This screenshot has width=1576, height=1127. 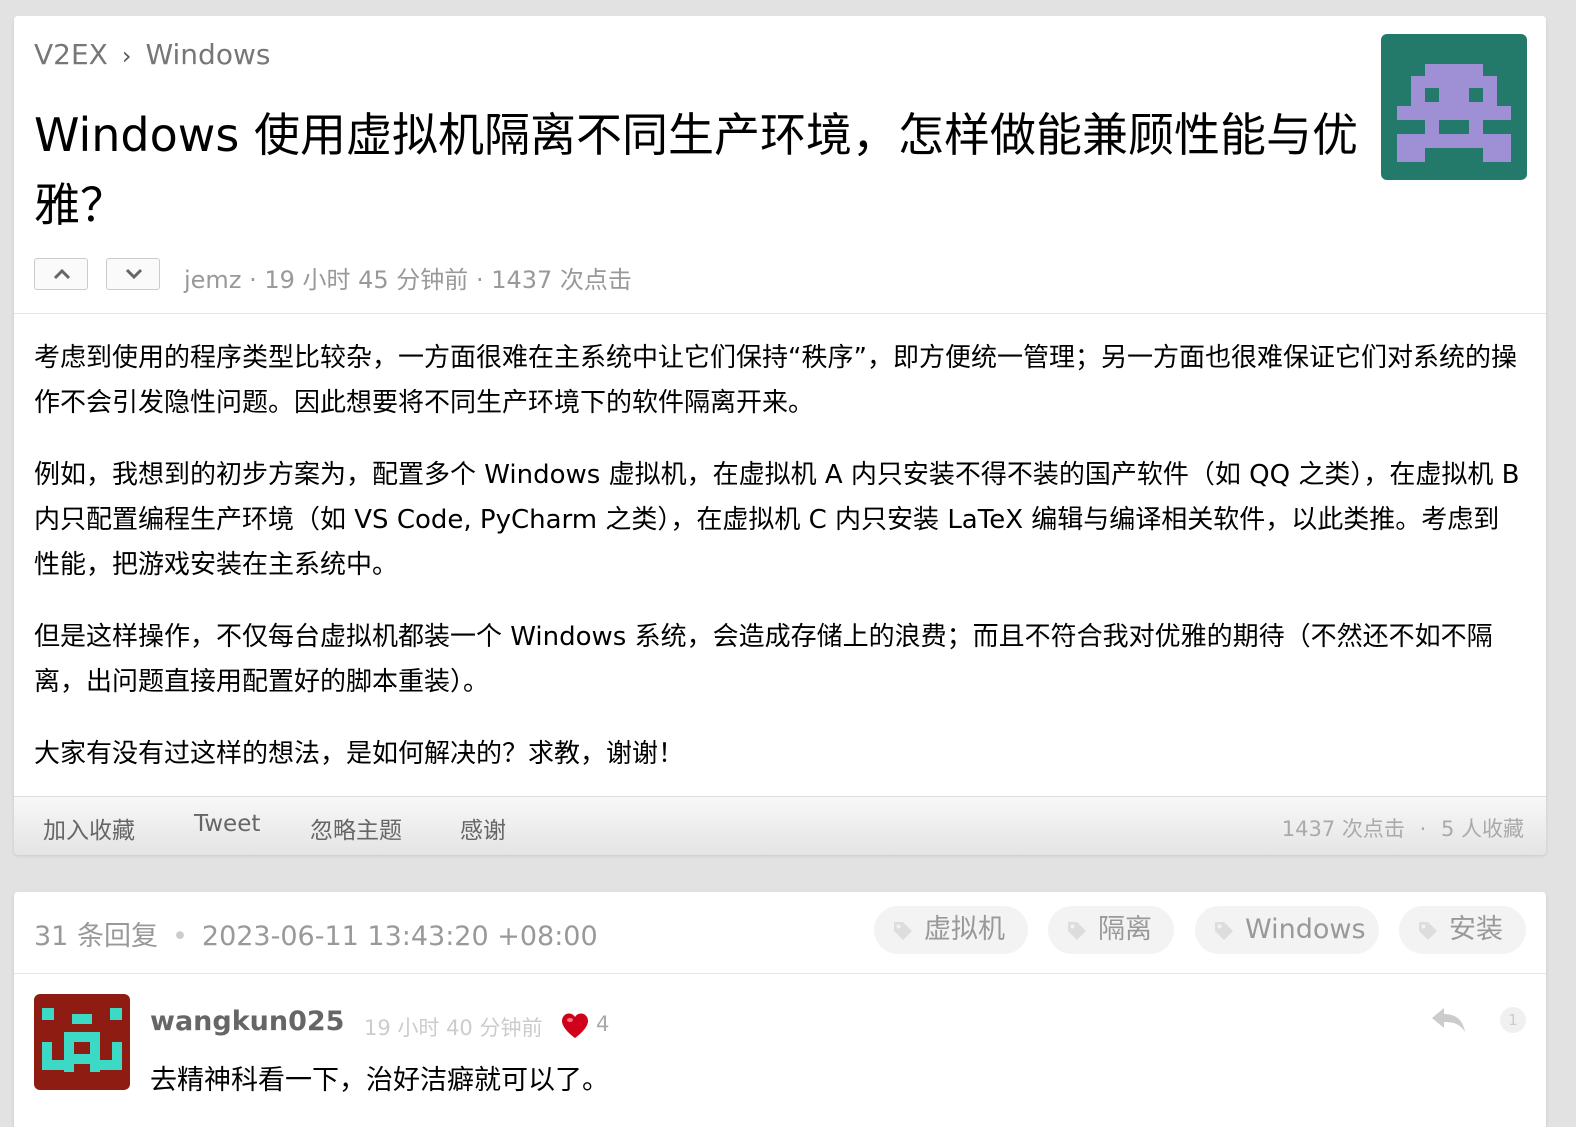 I want to click on upvote-button, so click(x=61, y=274).